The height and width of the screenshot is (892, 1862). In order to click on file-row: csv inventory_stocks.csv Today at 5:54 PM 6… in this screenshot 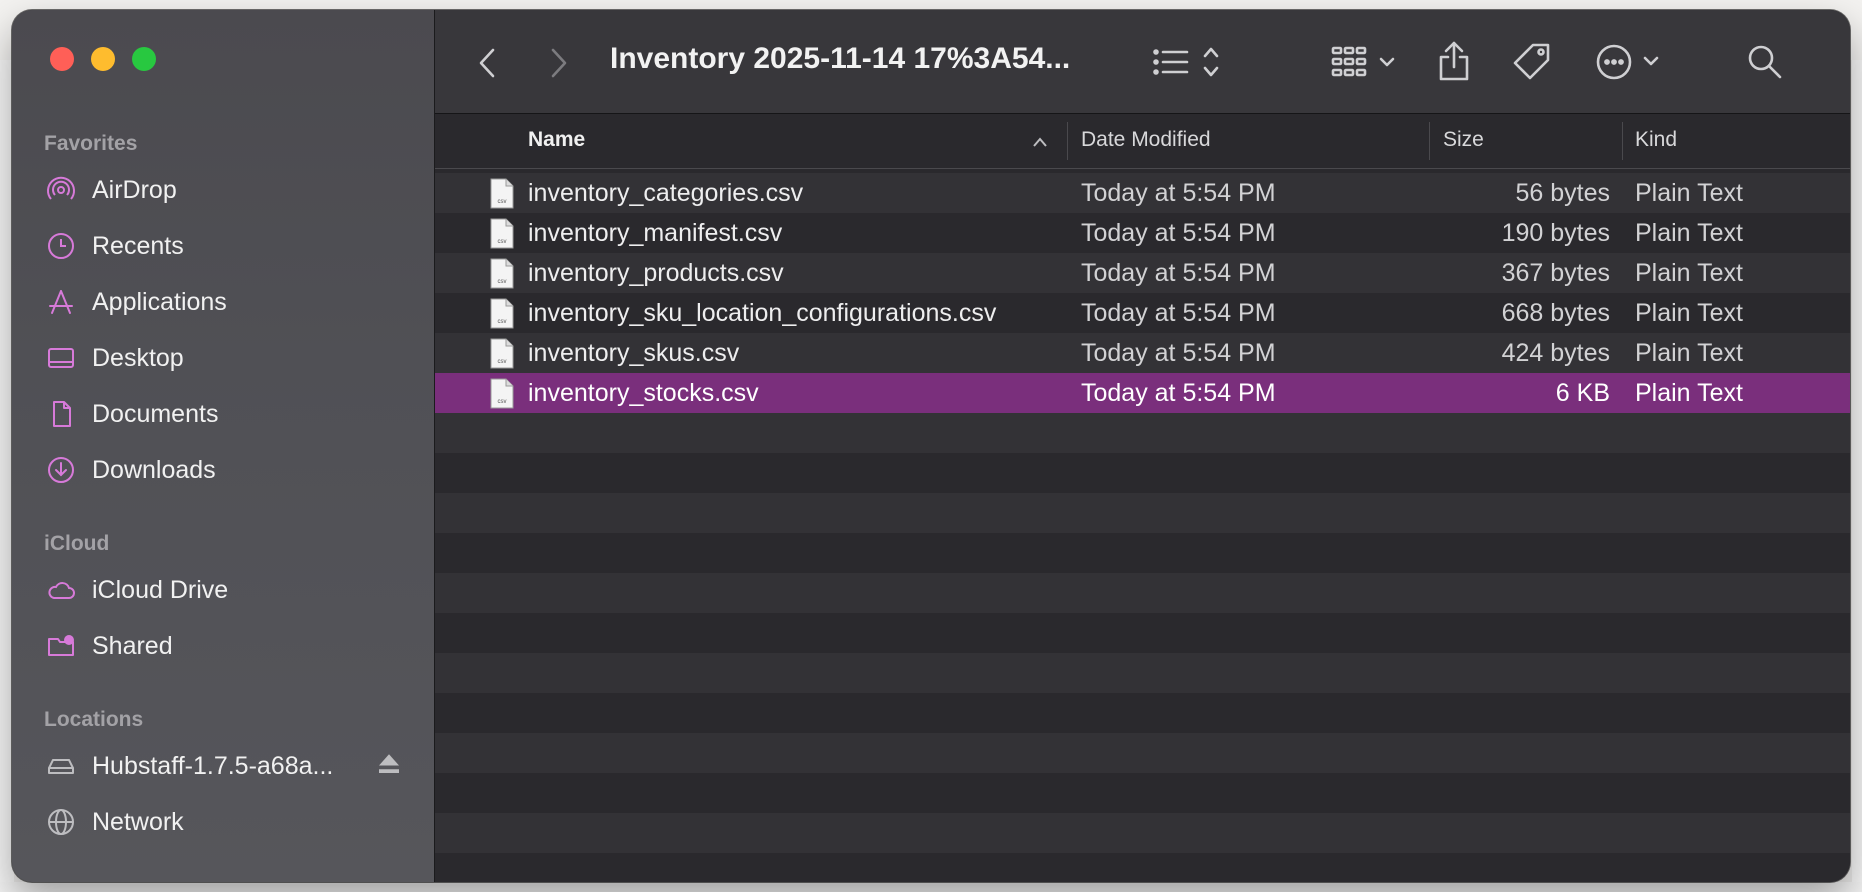, I will do `click(1142, 393)`.